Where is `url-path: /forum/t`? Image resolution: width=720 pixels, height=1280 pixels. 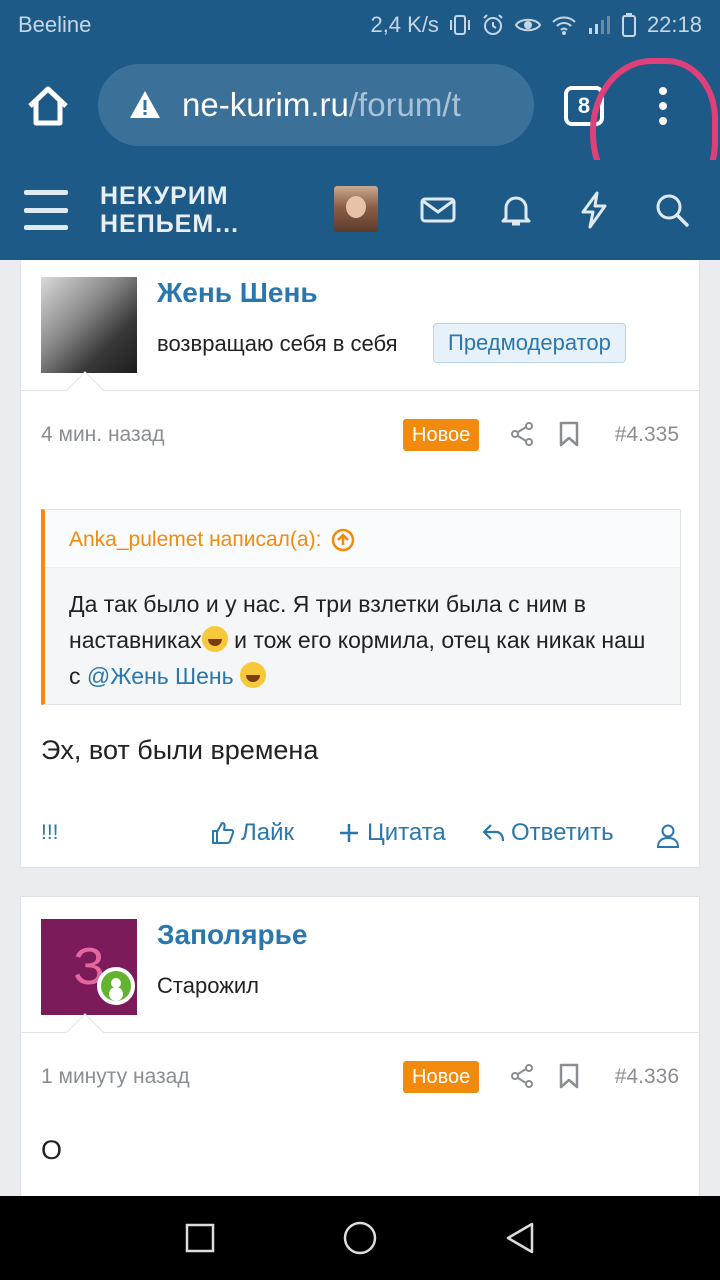
url-path: /forum/t is located at coordinates (404, 104).